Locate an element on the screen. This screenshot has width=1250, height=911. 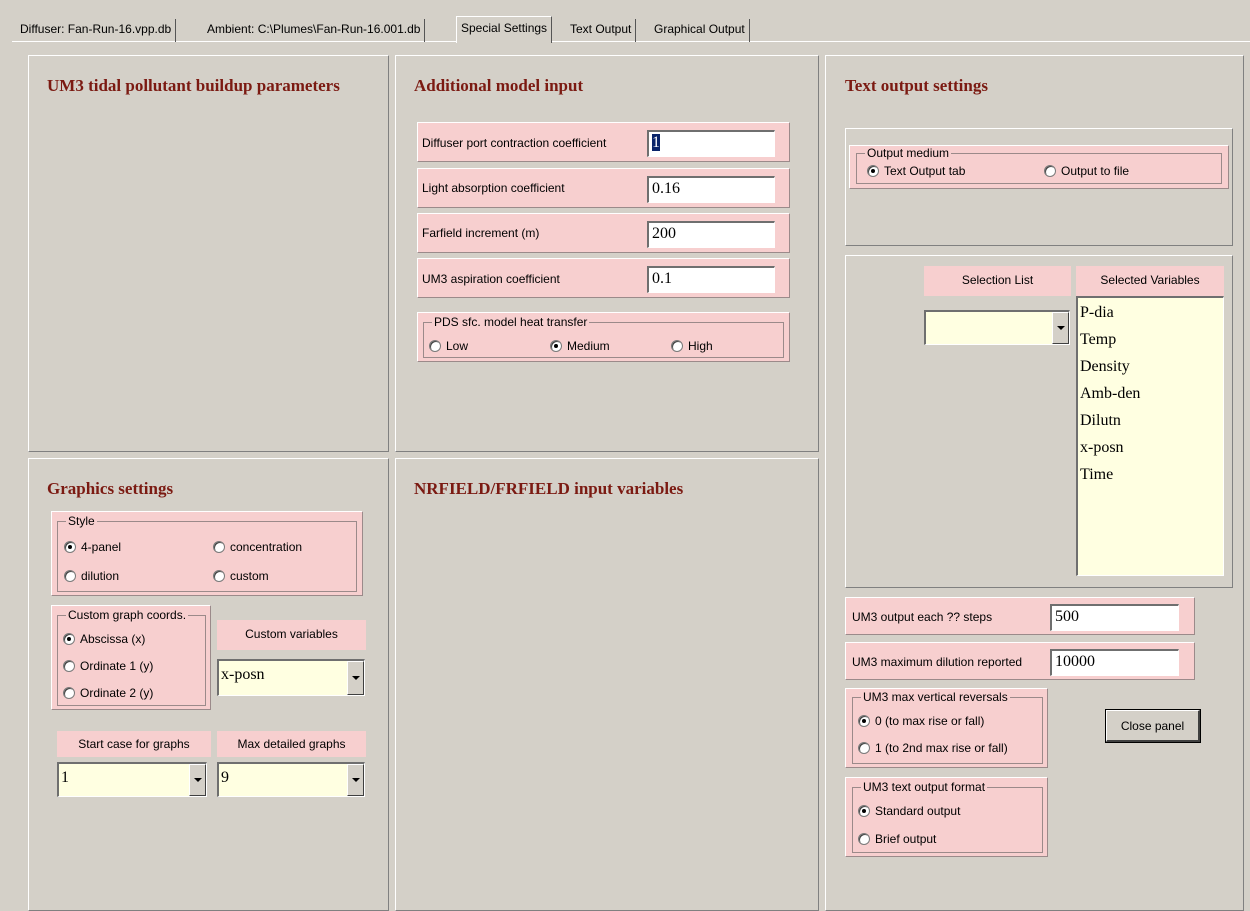
max-graphs-dropdown: 9 is located at coordinates (291, 779).